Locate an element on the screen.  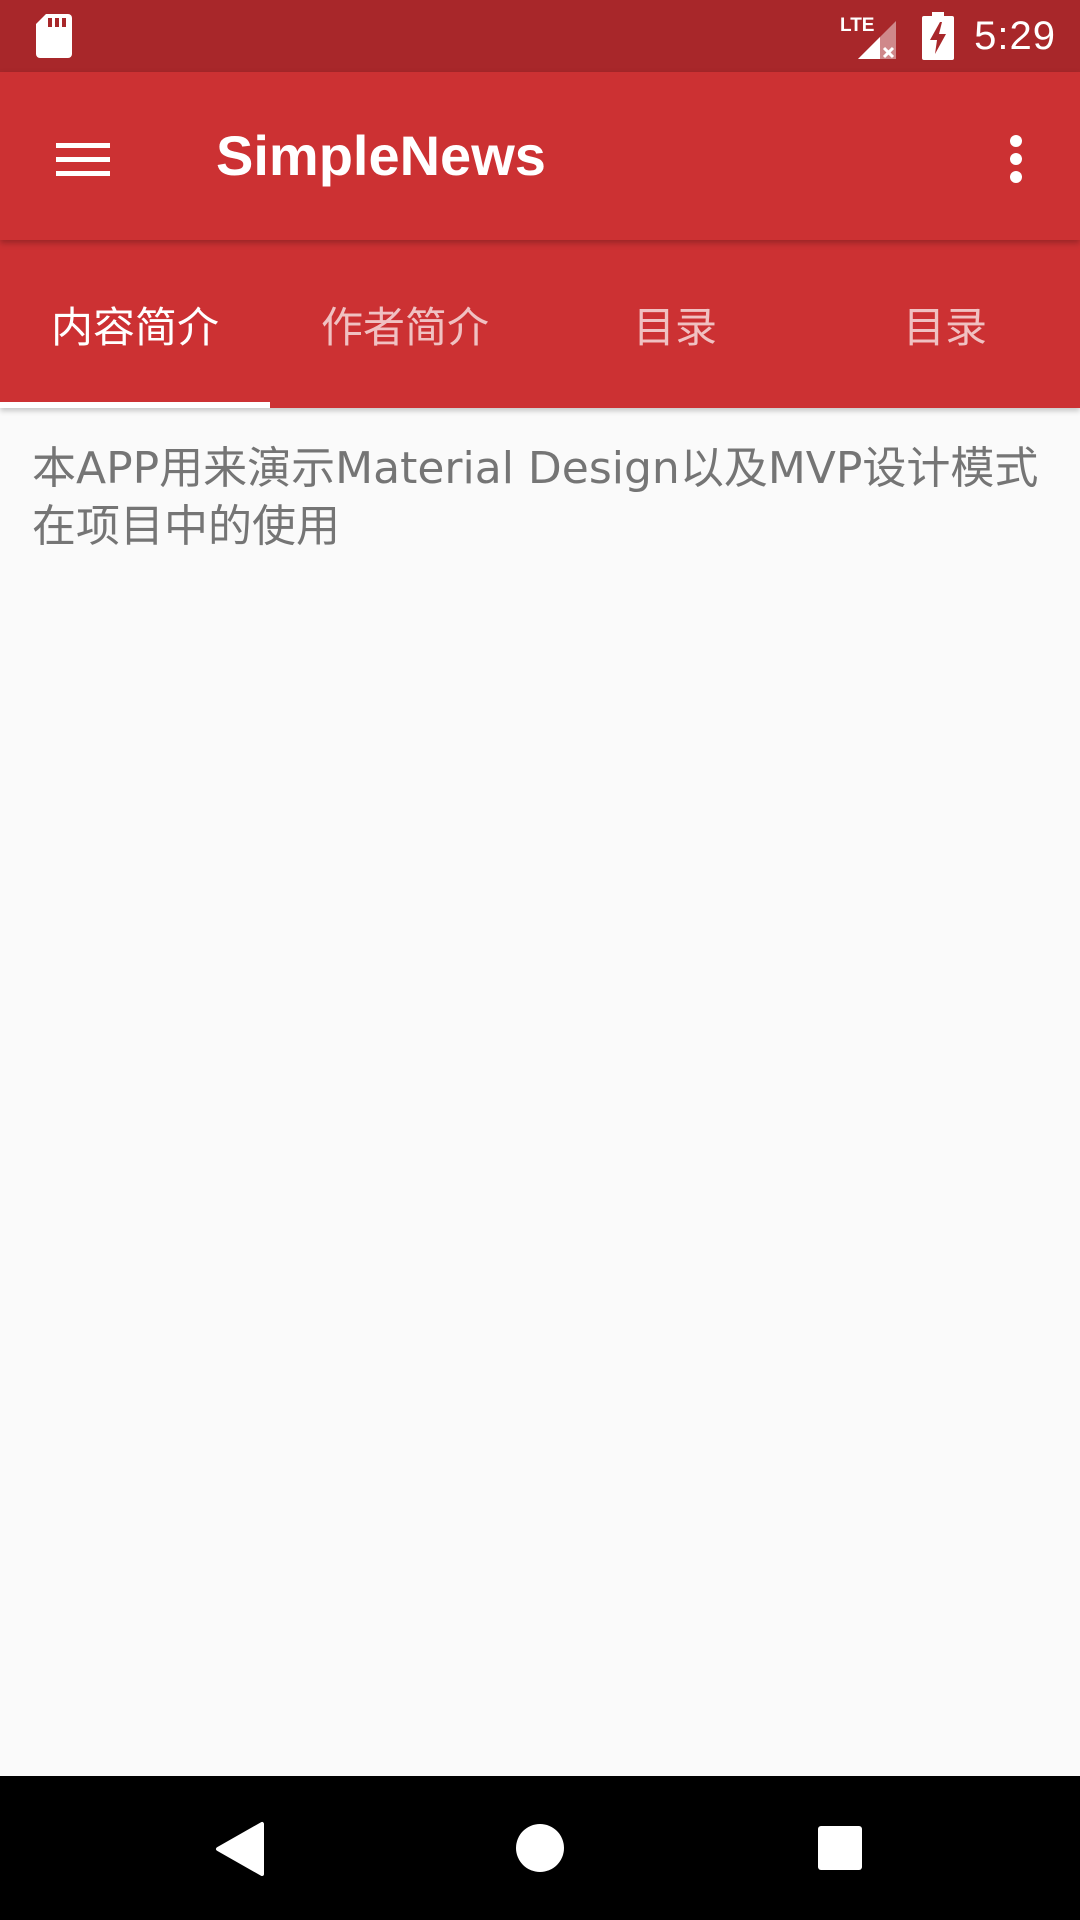
hamburger-menu-icon is located at coordinates (83, 159).